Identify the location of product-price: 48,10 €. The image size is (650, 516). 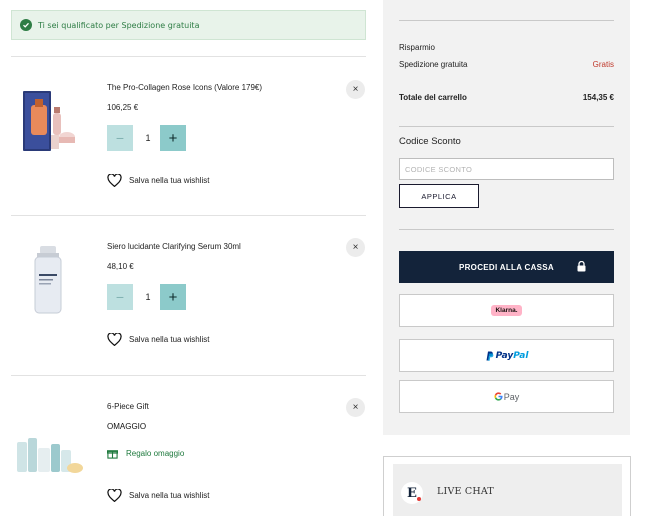
(120, 266).